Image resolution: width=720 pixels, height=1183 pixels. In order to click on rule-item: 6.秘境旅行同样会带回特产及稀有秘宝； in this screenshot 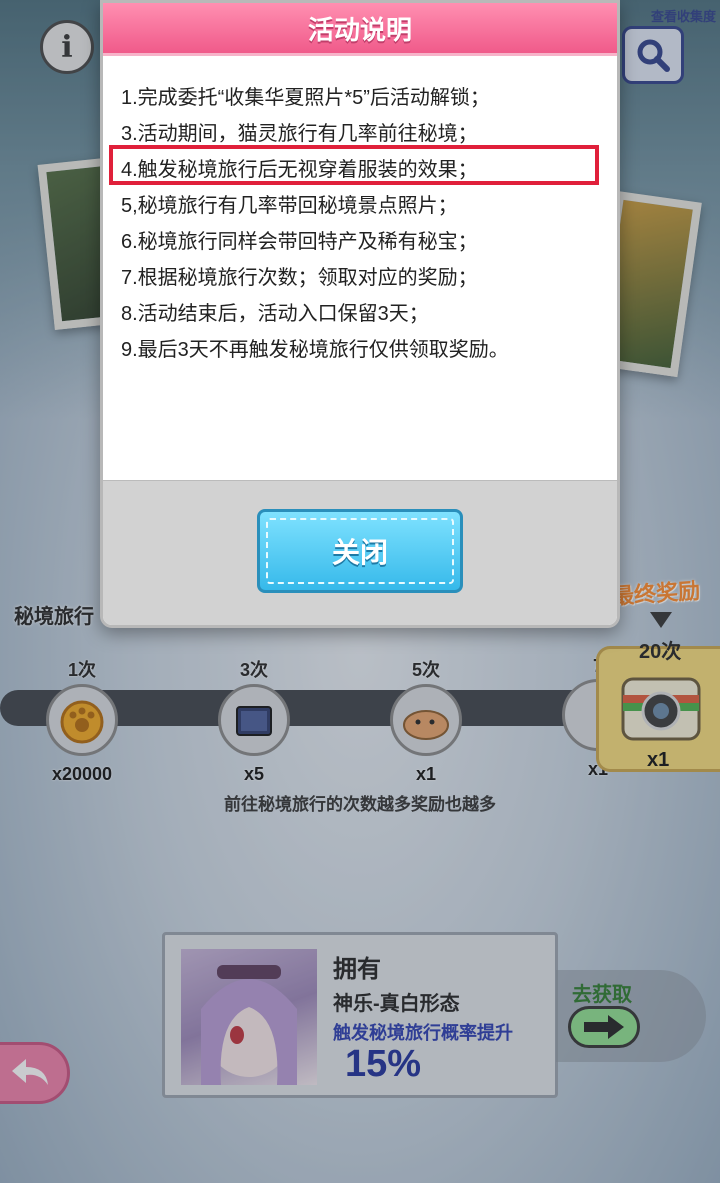, I will do `click(299, 242)`.